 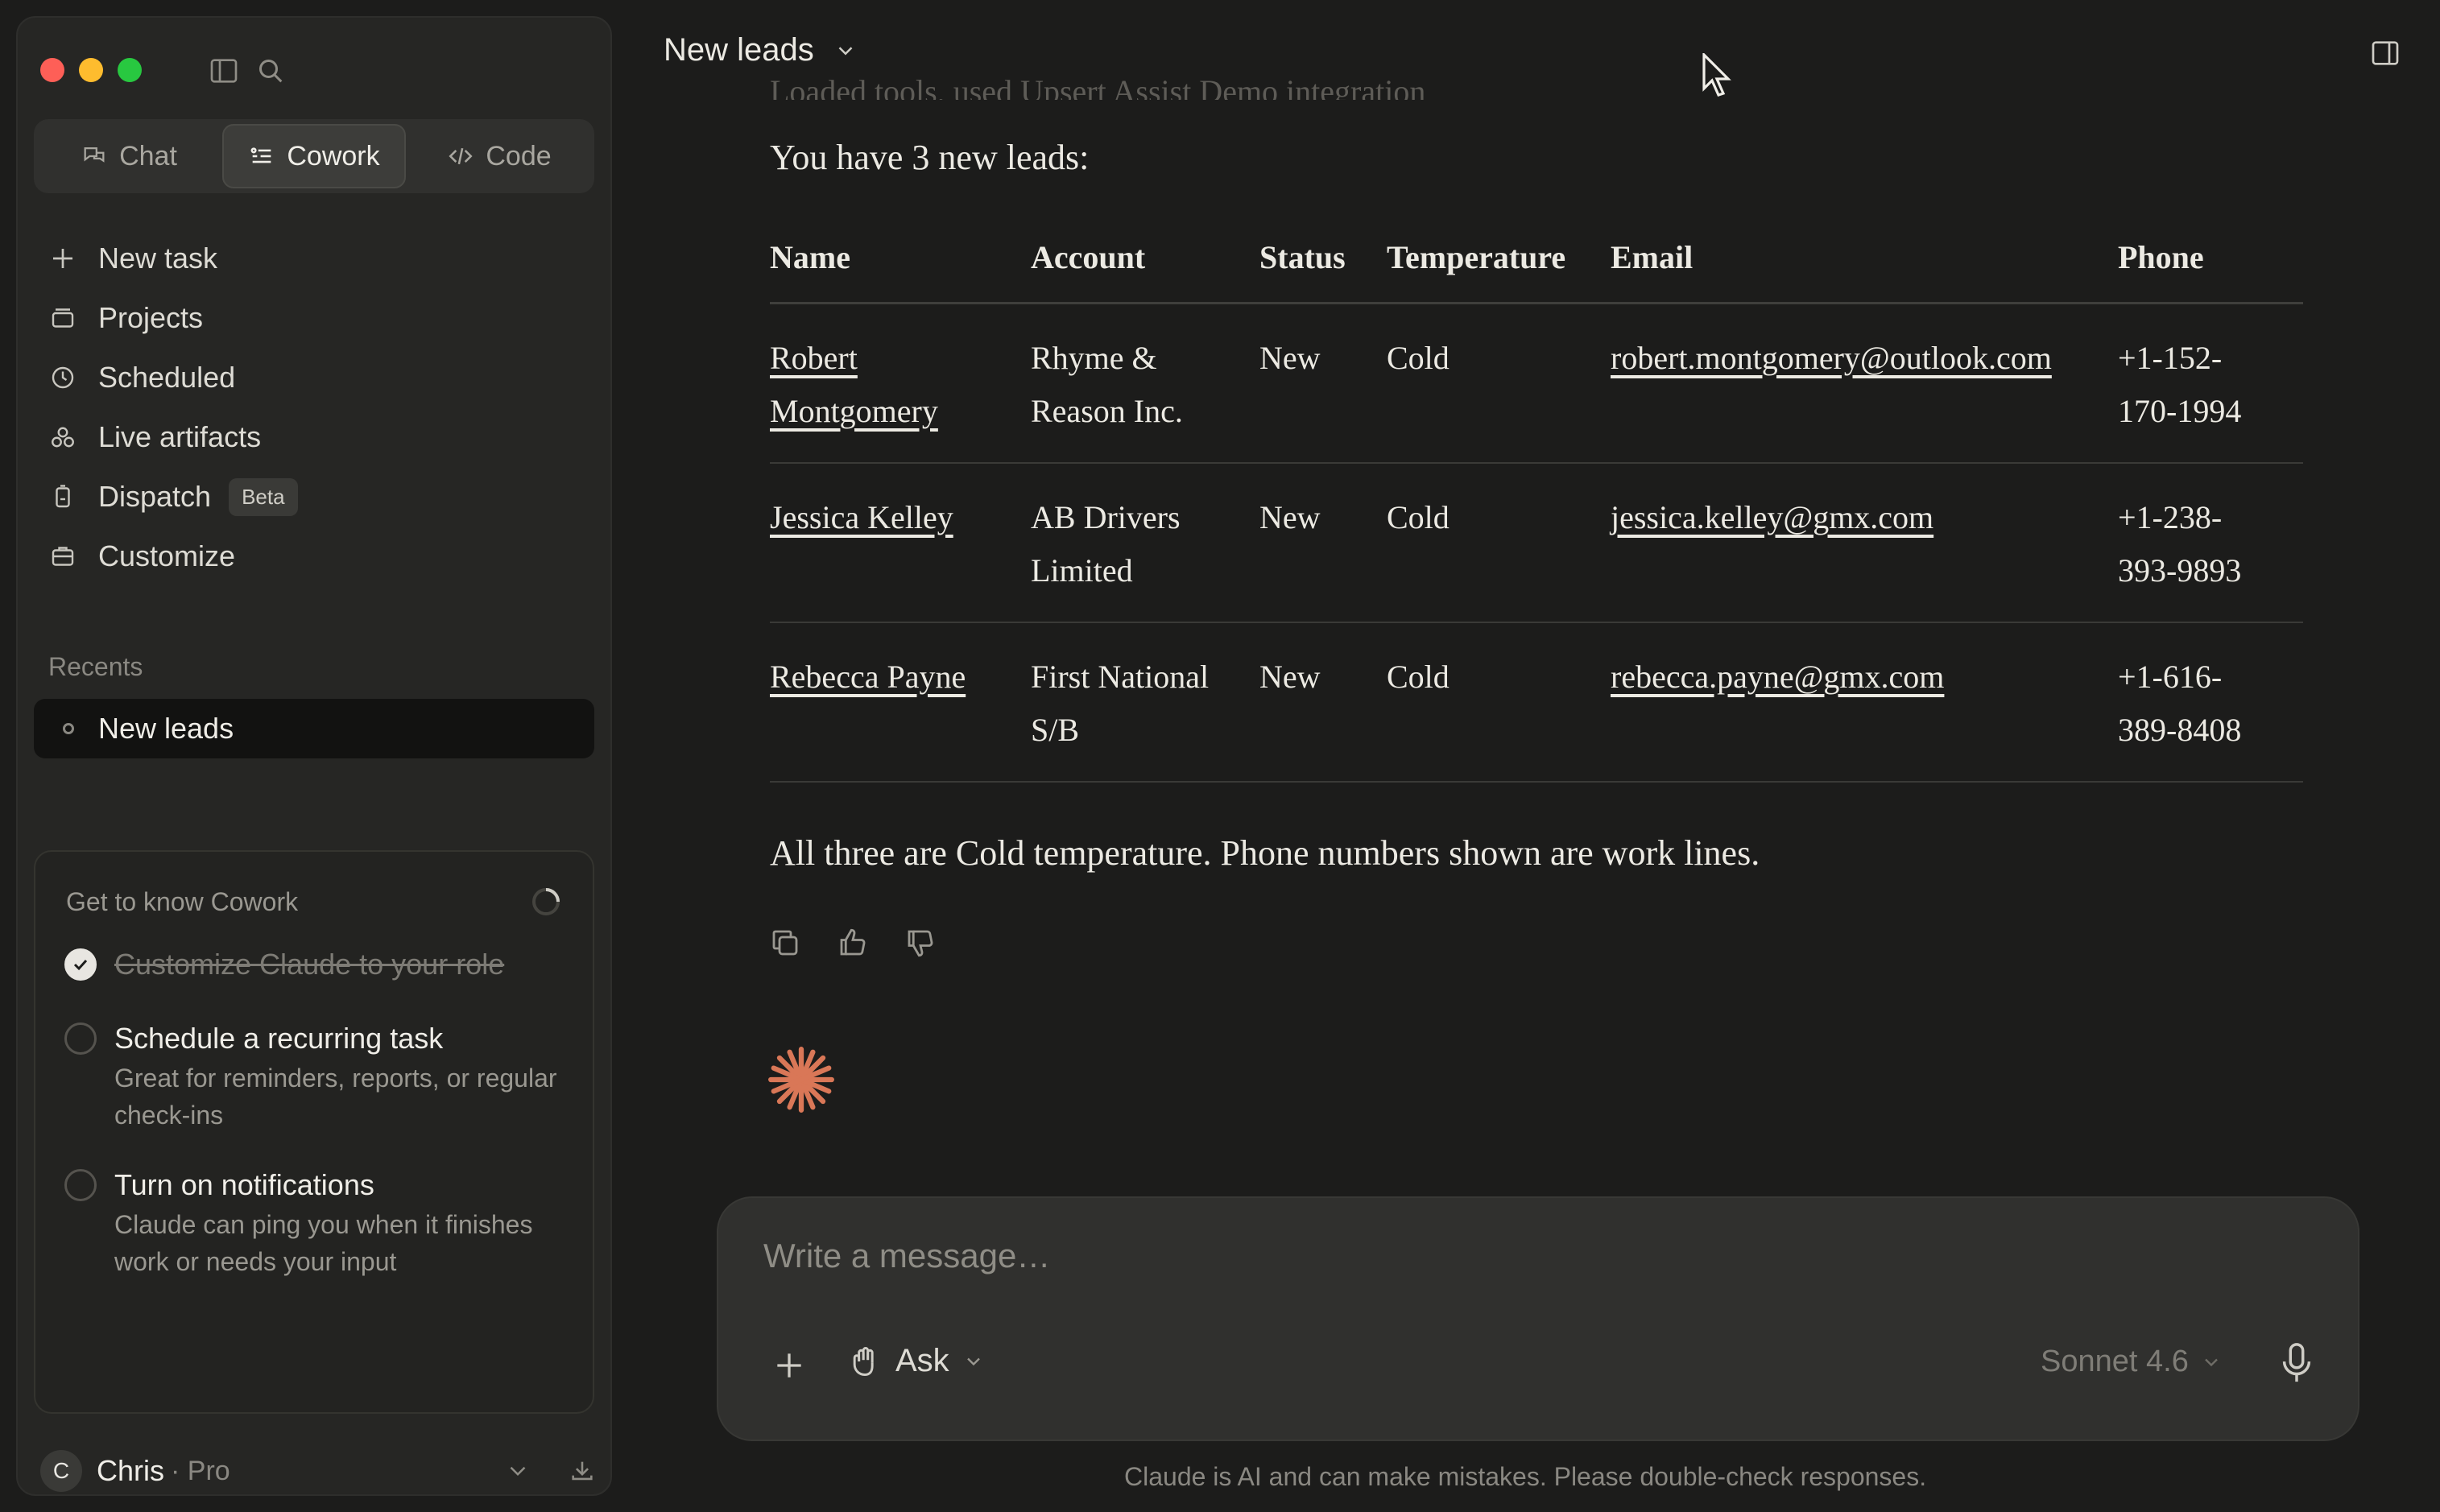 I want to click on dispatch-icon, so click(x=63, y=497).